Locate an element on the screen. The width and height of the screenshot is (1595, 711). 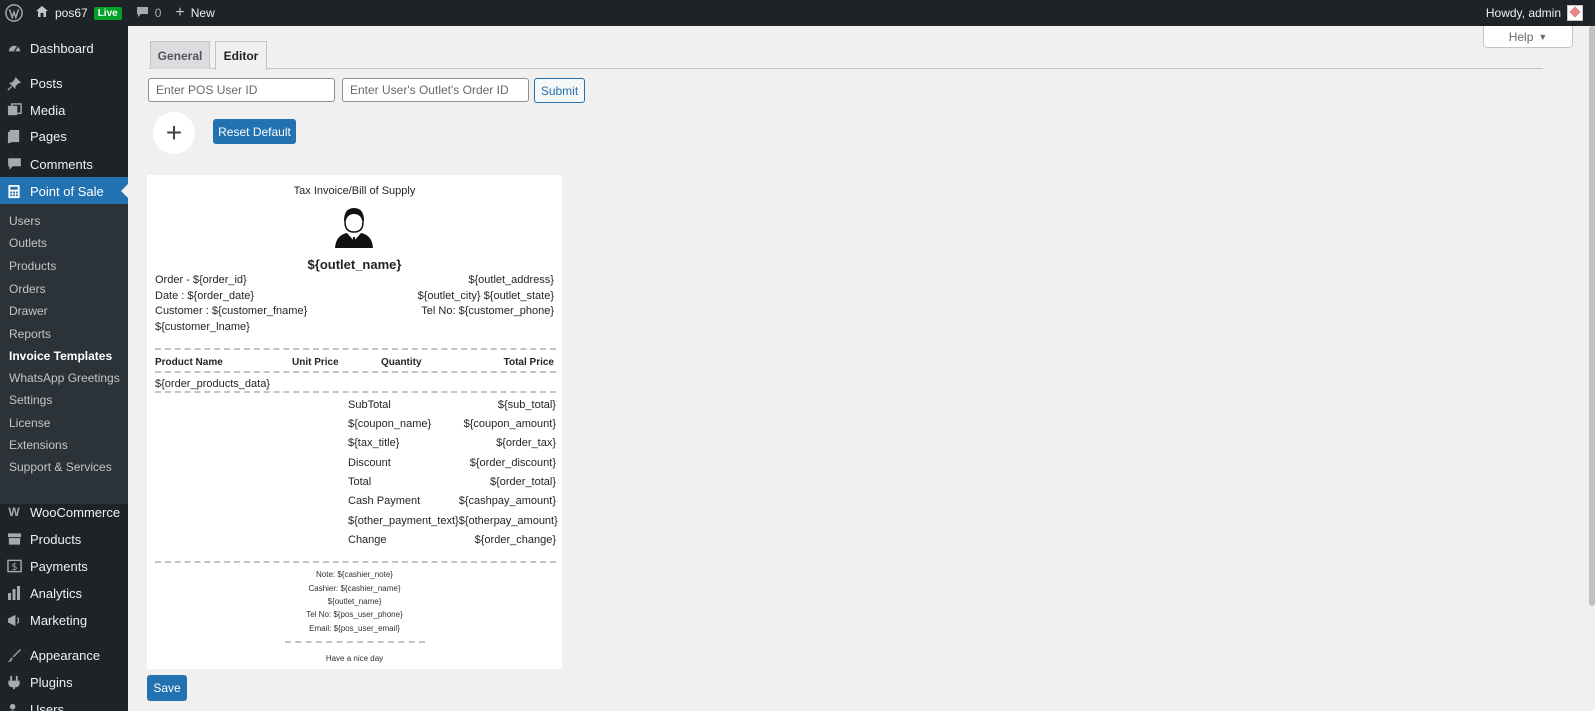
menu-label: Pages is located at coordinates (48, 136).